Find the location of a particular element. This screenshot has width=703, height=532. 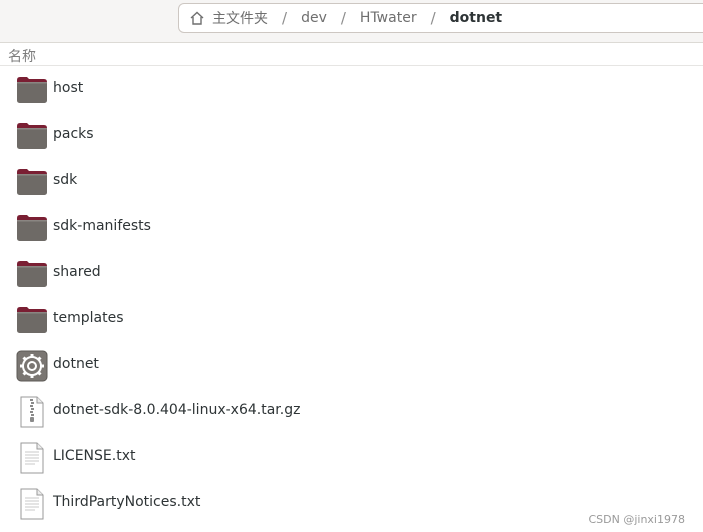

list-item: LICENSE.txt is located at coordinates (351, 458).